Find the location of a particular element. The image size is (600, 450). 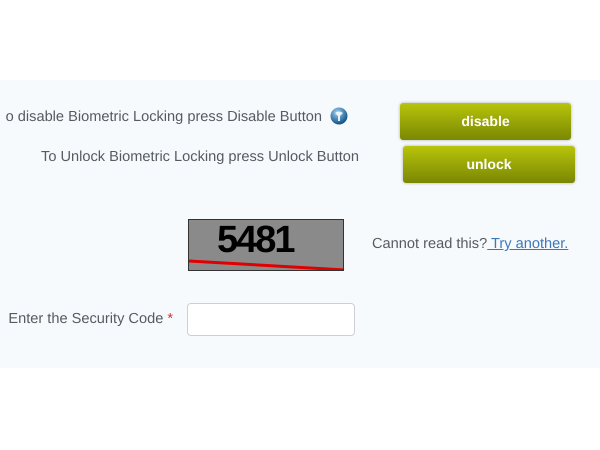

field-label: Enter the Security Code is located at coordinates (86, 319).